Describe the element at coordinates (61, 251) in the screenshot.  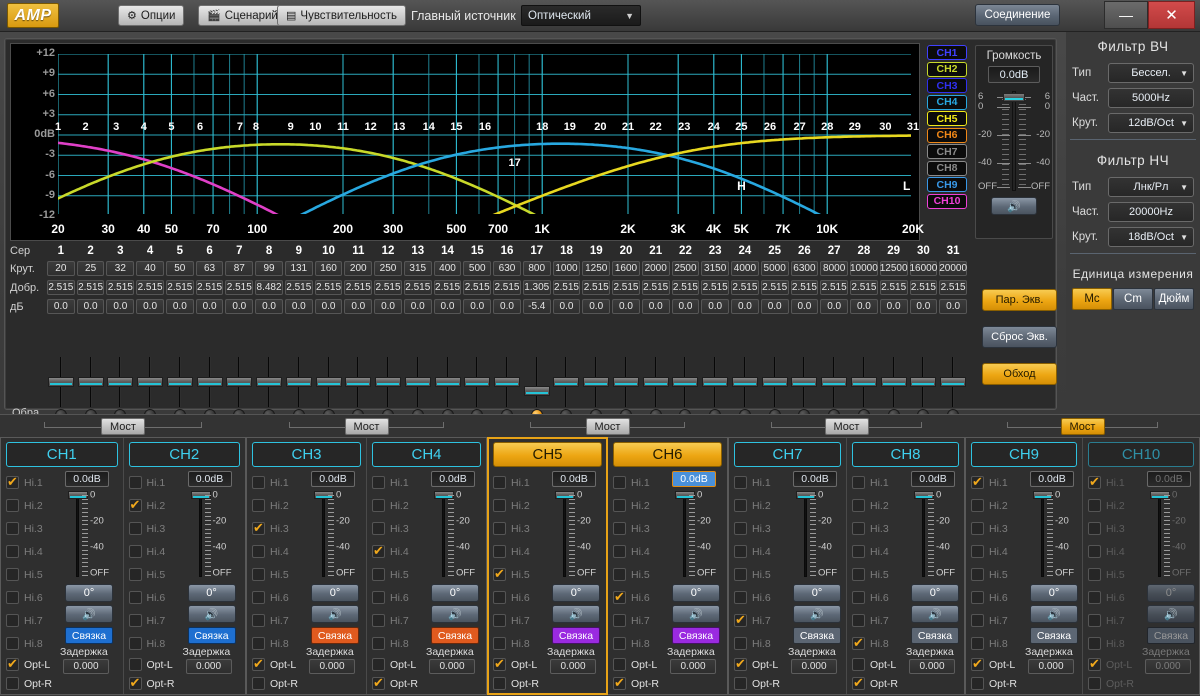
I see `eq-bands-cell: 1` at that location.